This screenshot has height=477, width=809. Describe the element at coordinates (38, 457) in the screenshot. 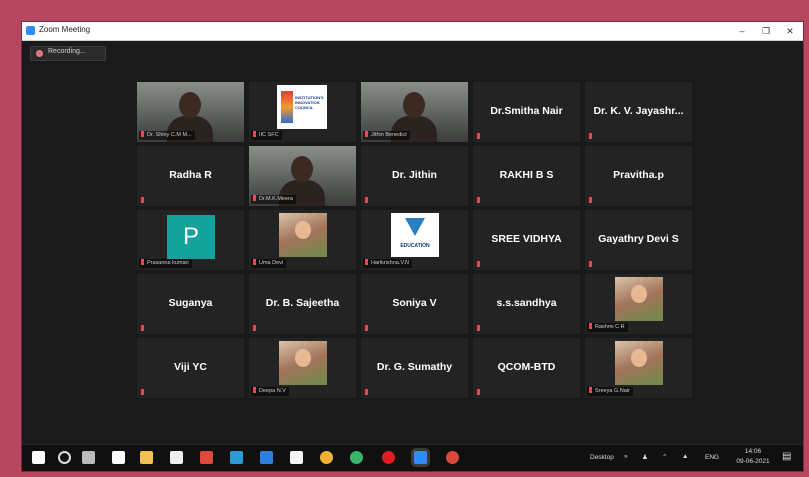

I see `windows-start-icon` at that location.